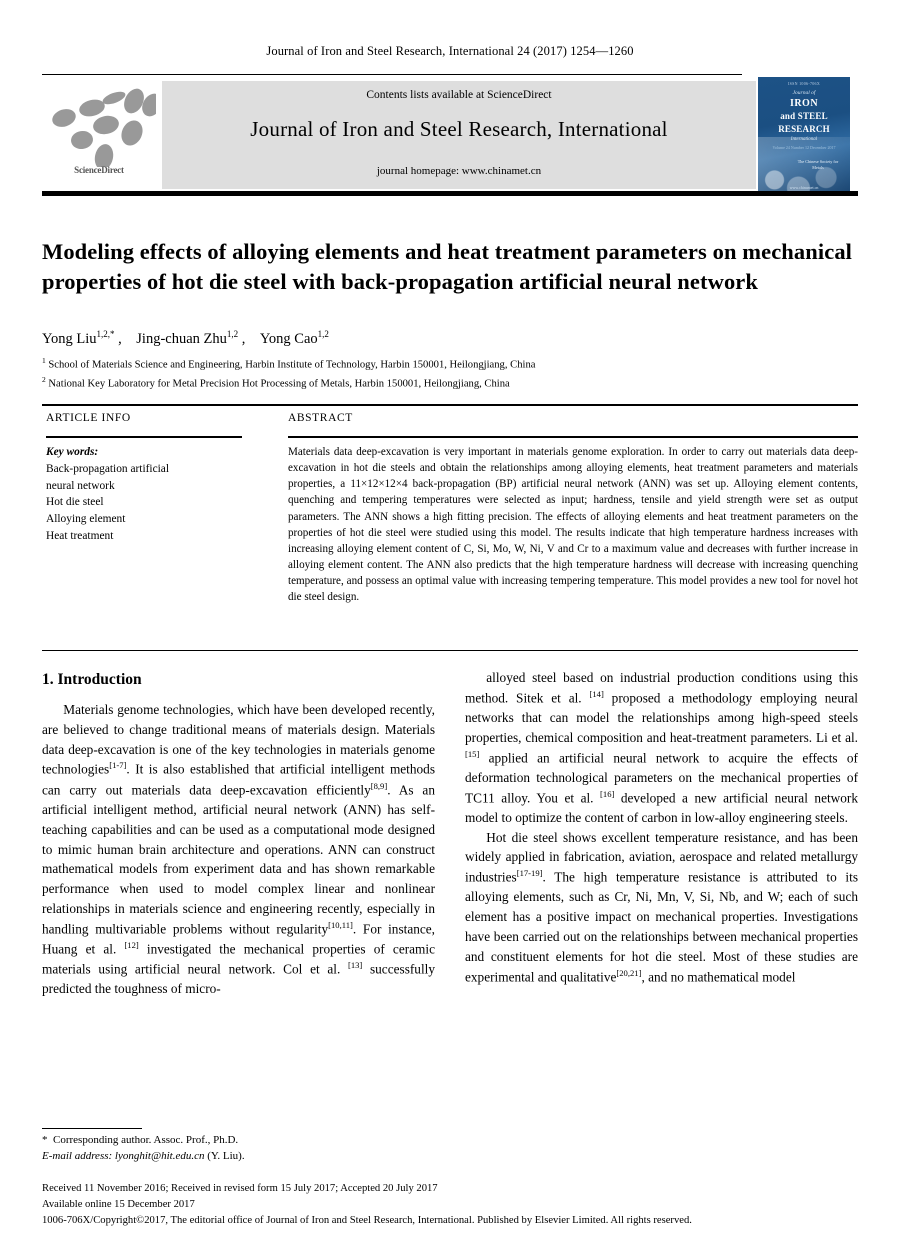 Image resolution: width=900 pixels, height=1260 pixels. Describe the element at coordinates (75, 502) in the screenshot. I see `keyword-item: Hot die steel` at that location.